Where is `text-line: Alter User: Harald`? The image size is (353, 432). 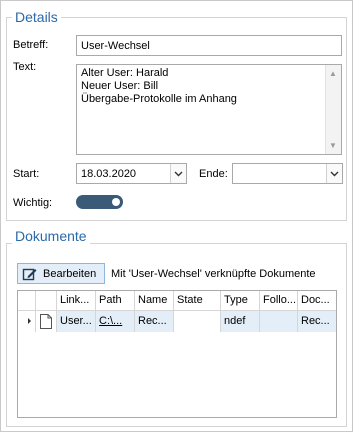
text-line: Alter User: Harald is located at coordinates (125, 73).